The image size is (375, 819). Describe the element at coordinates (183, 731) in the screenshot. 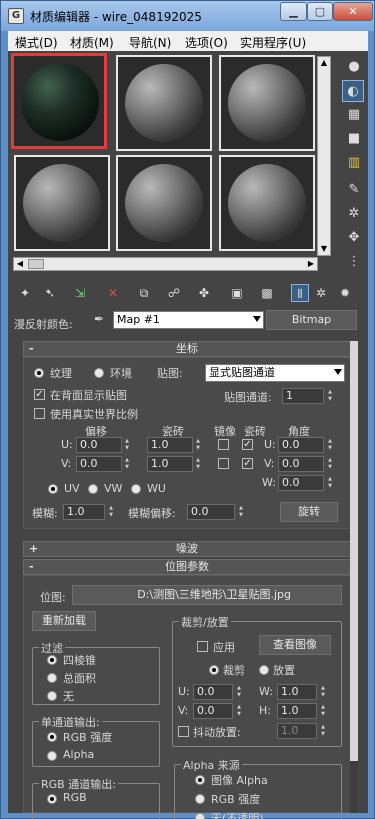

I see `jitter-checkbox` at that location.